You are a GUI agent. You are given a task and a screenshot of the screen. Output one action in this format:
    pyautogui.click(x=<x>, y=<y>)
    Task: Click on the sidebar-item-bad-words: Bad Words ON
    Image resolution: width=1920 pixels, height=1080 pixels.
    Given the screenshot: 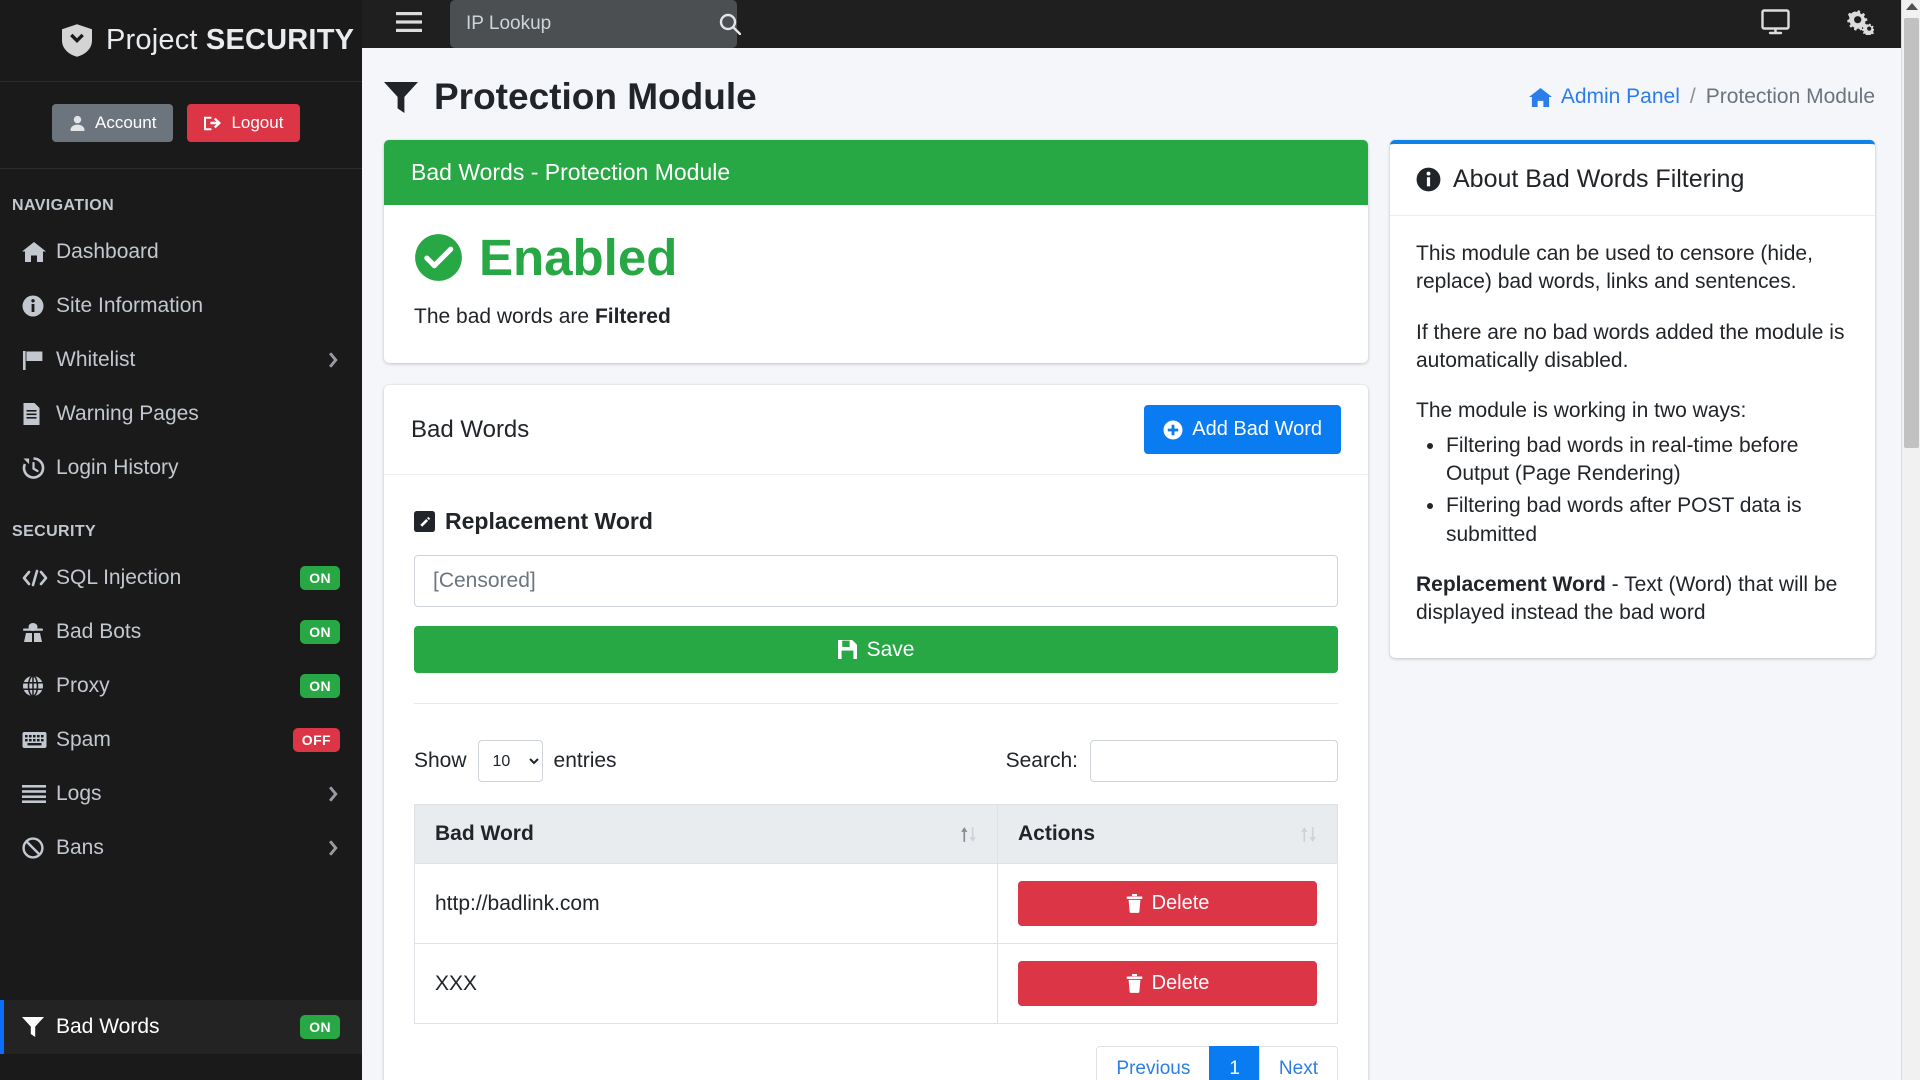 What is the action you would take?
    pyautogui.click(x=181, y=1027)
    